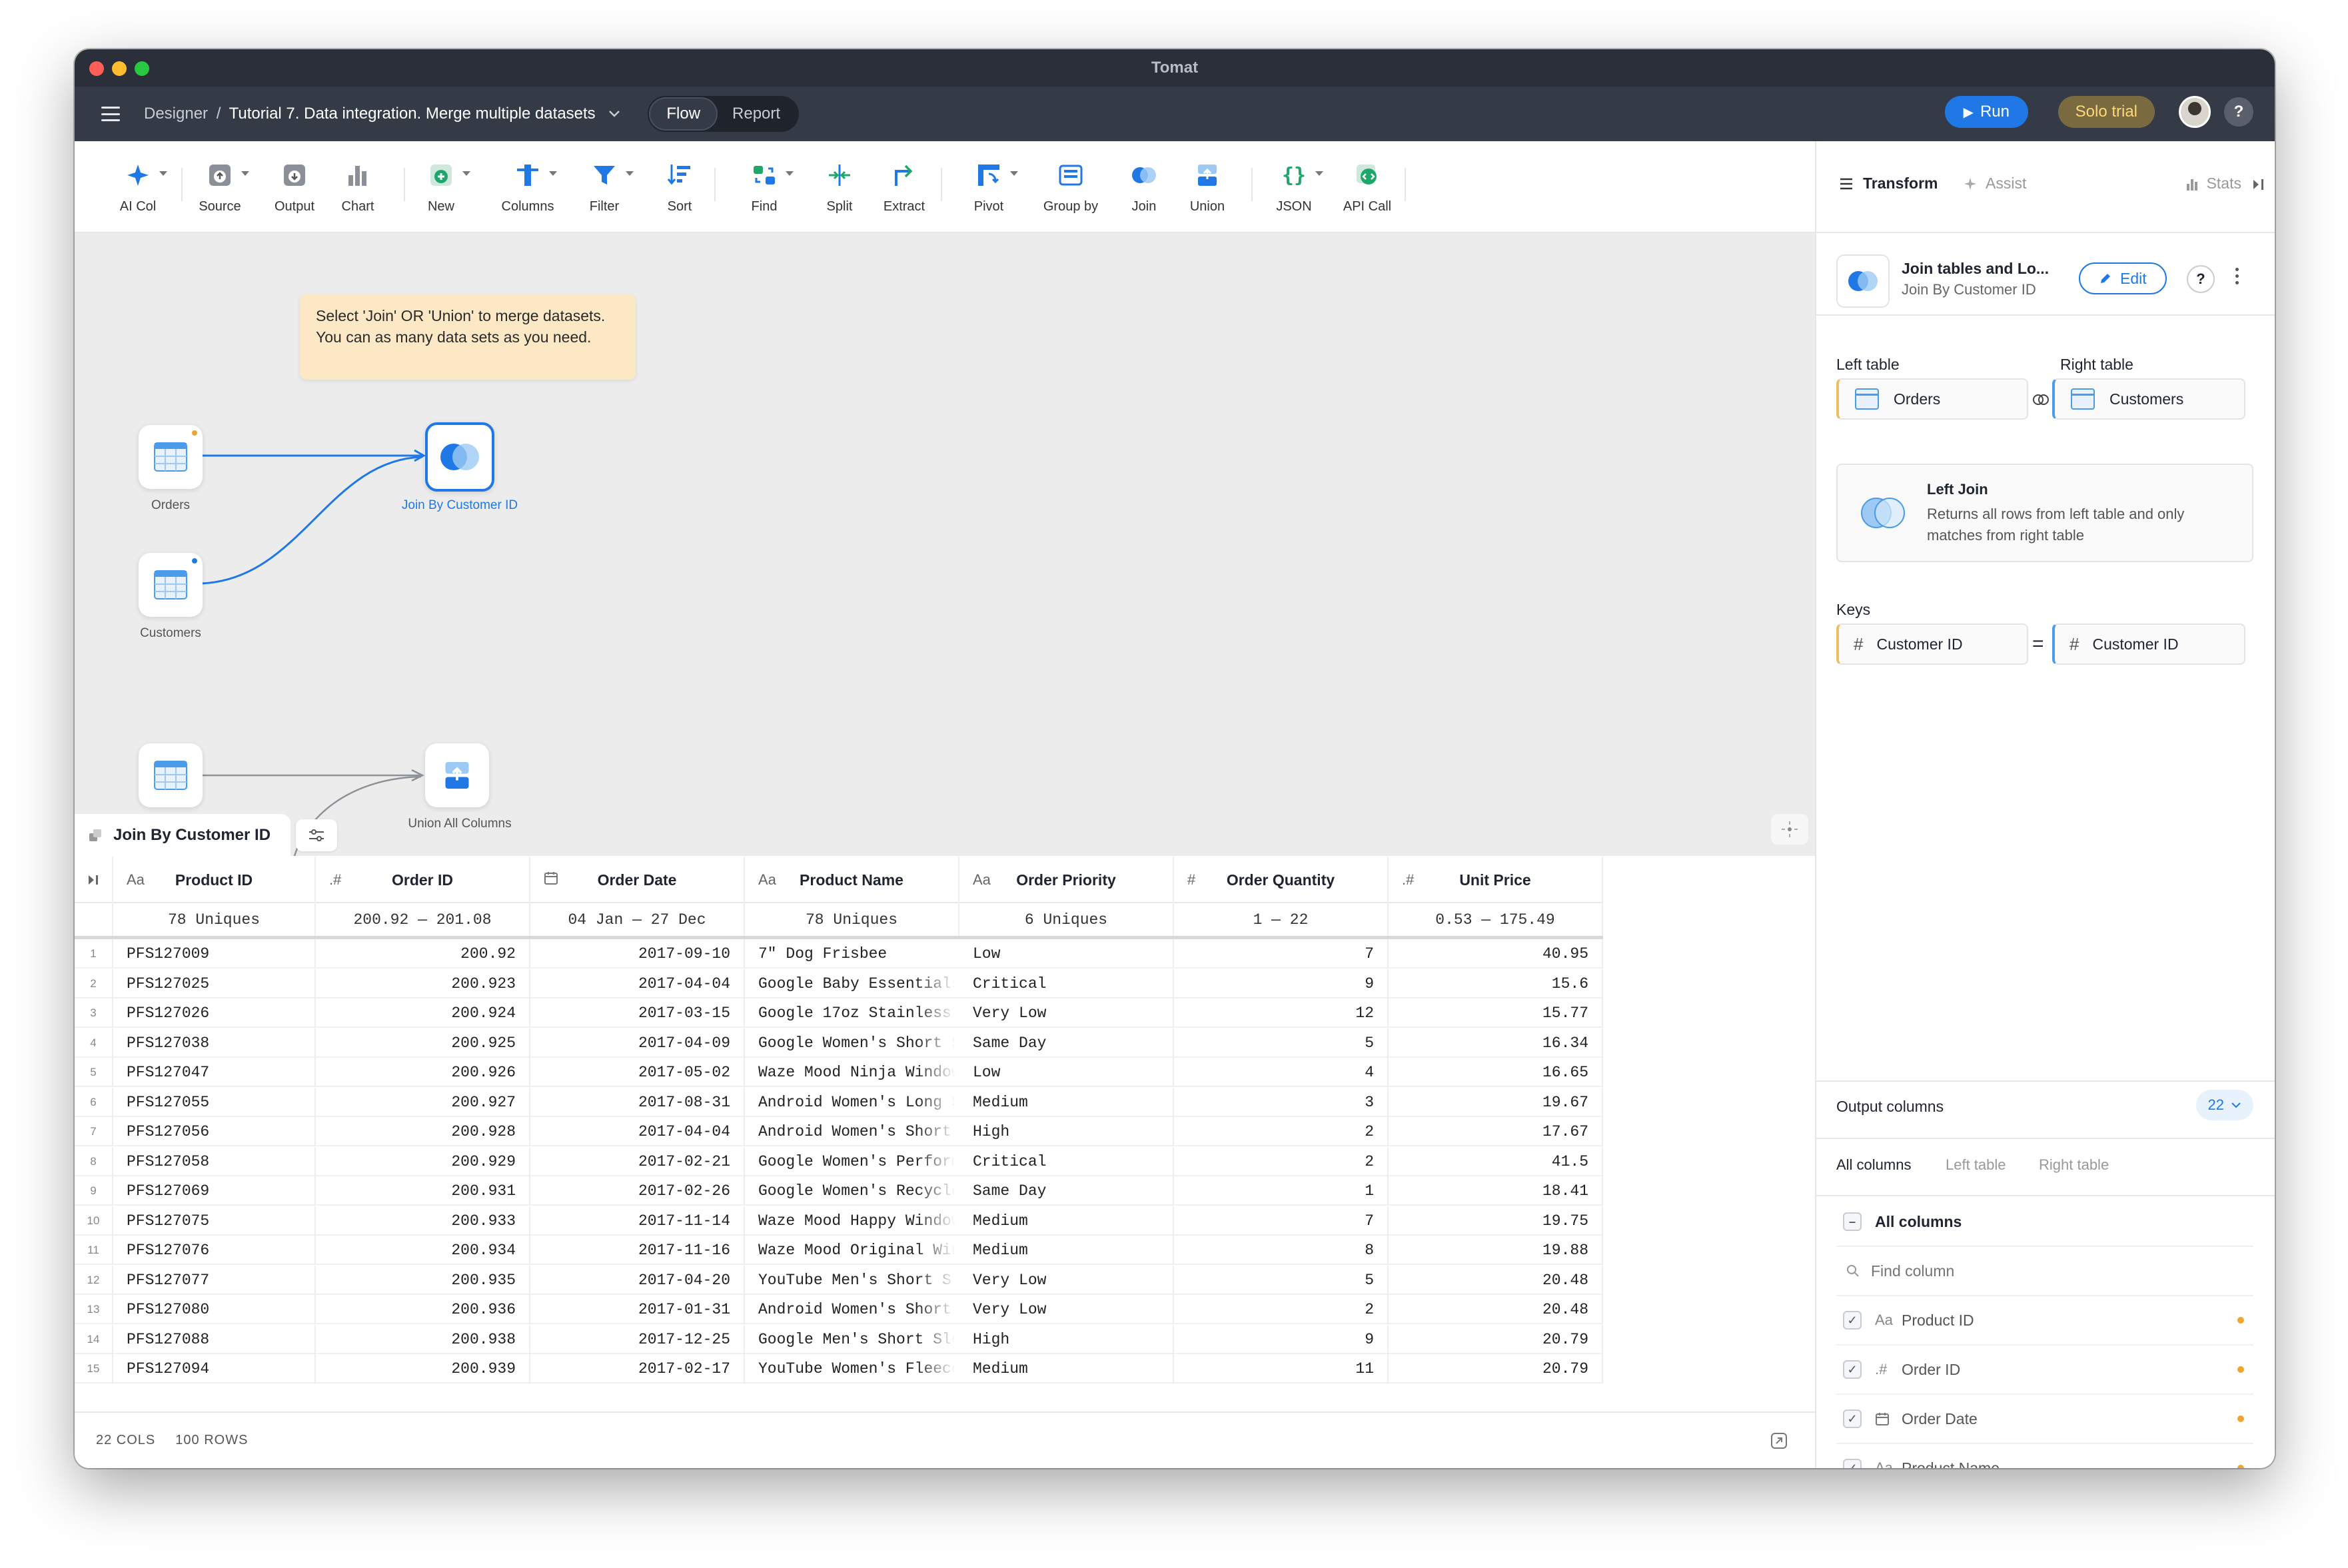  I want to click on table-cell: 5, so click(1281, 1043).